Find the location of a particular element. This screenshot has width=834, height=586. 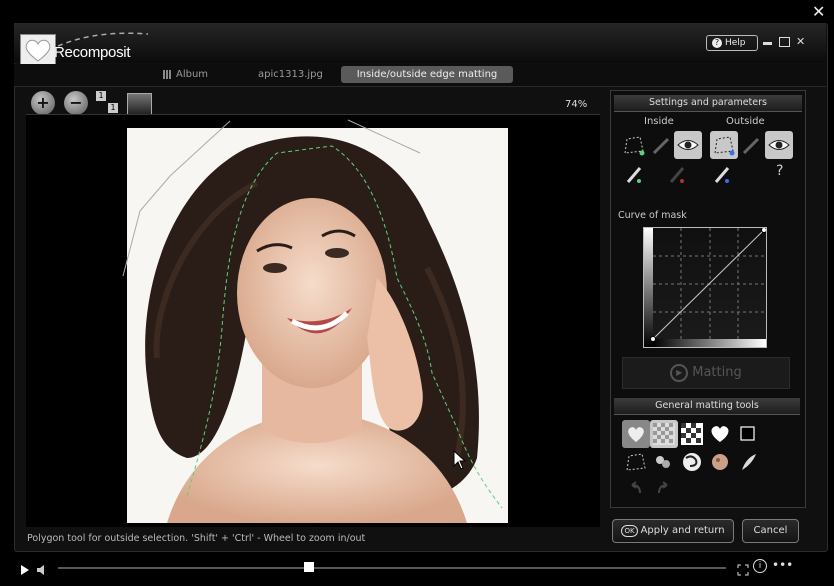

inside-pen-icon is located at coordinates (634, 174).